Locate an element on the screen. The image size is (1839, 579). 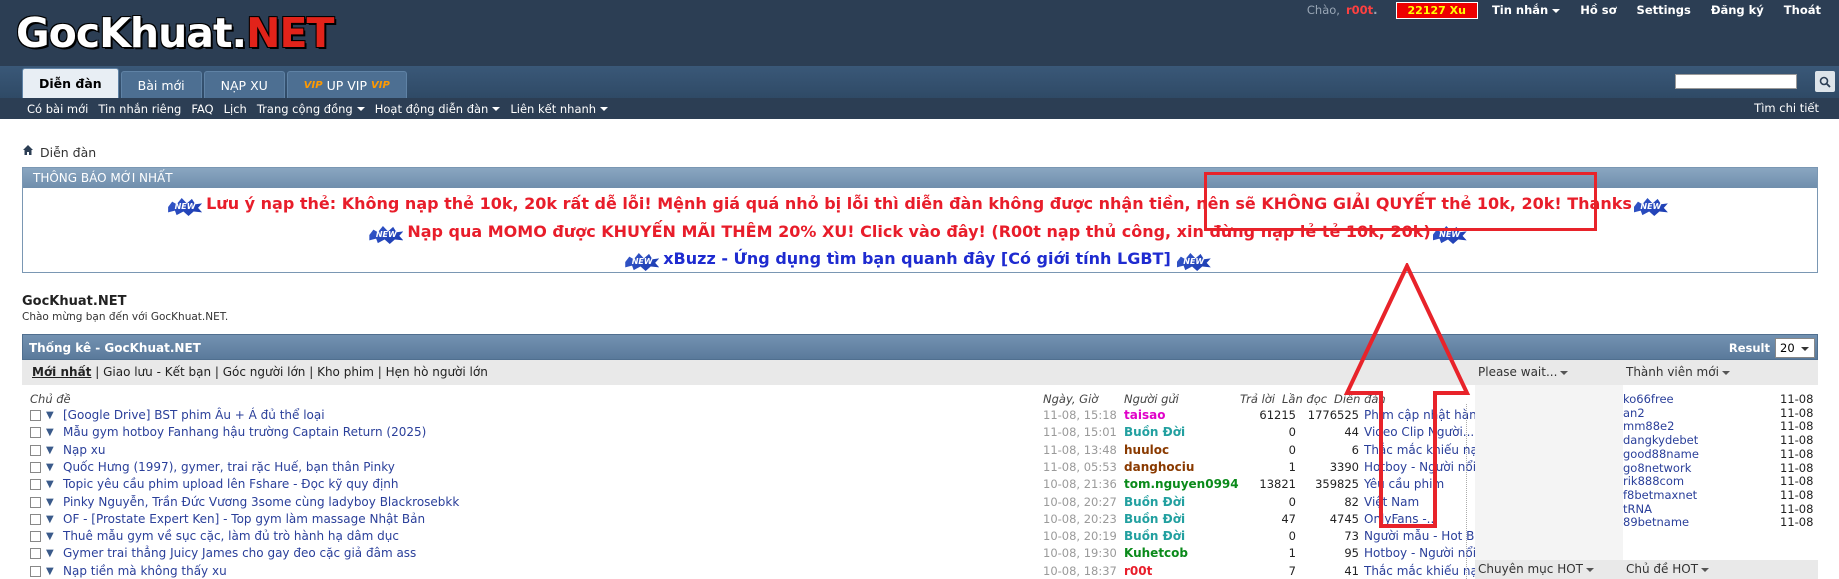
hot-forums-dropdown: Chuyên mục HOT is located at coordinates (1549, 569).